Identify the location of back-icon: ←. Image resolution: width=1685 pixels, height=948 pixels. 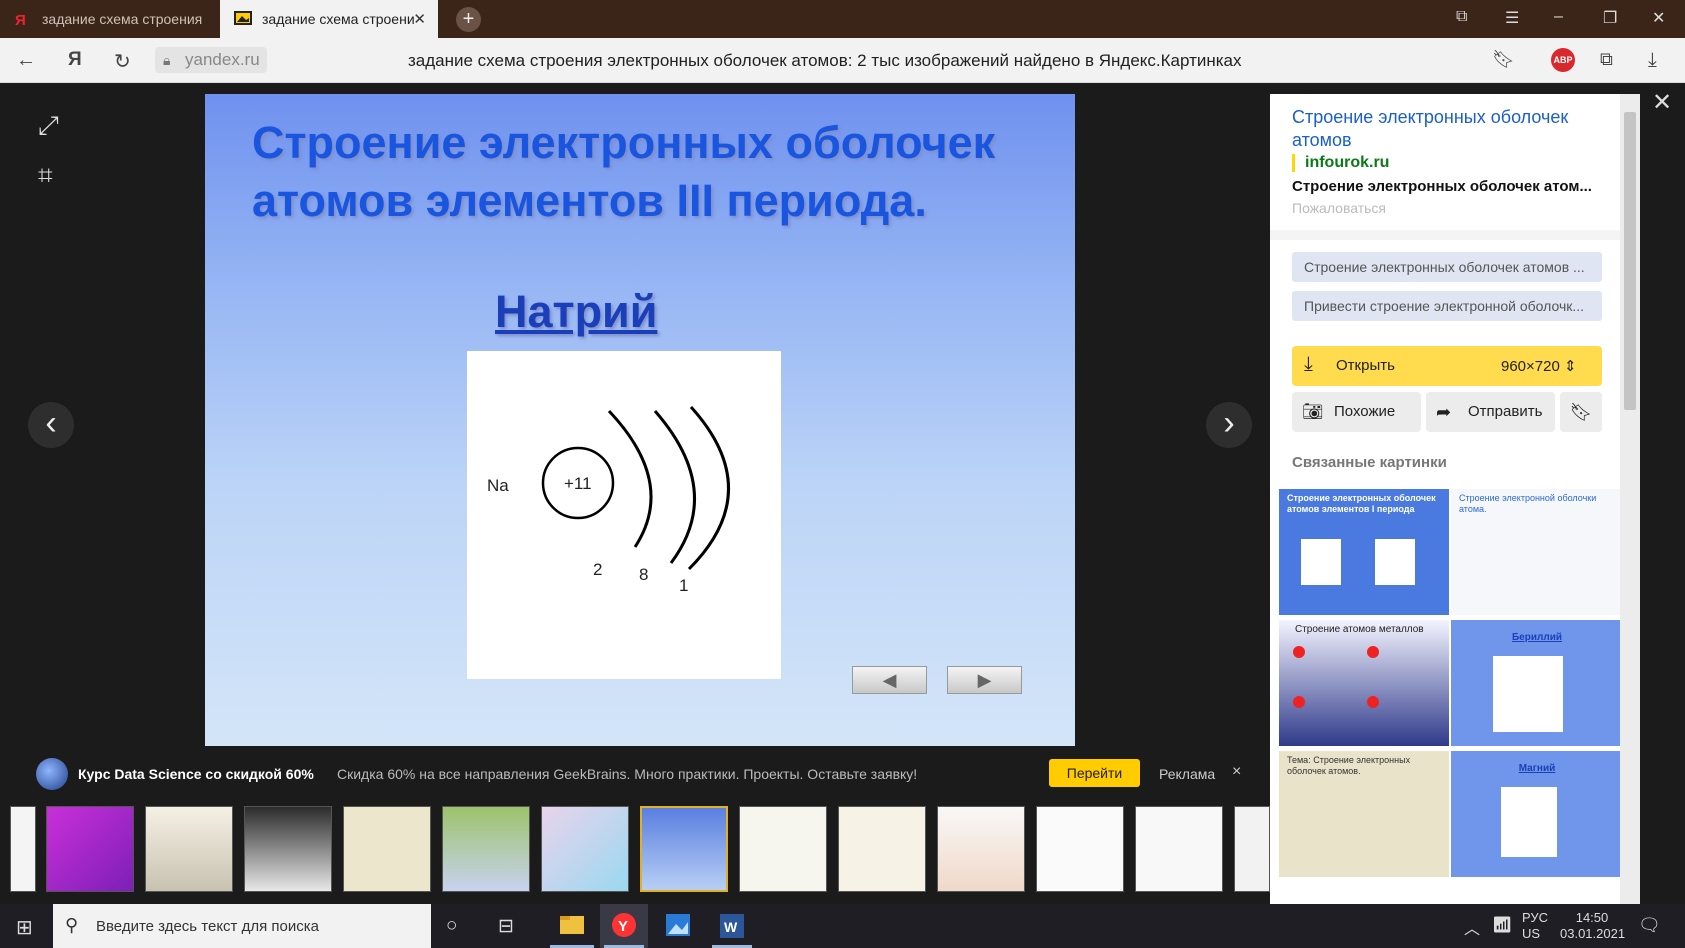
(26, 60).